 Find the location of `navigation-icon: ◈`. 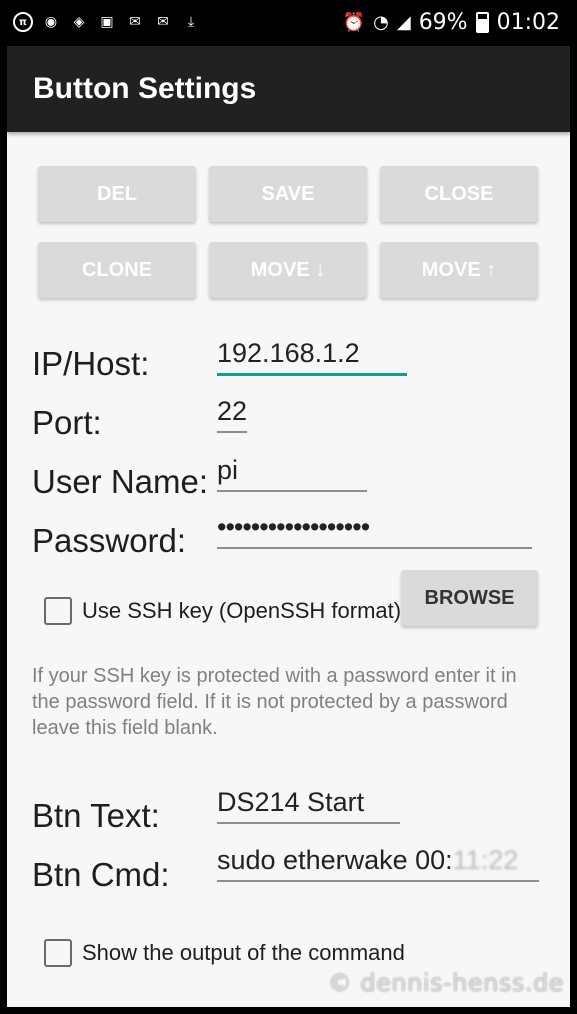

navigation-icon: ◈ is located at coordinates (79, 22).